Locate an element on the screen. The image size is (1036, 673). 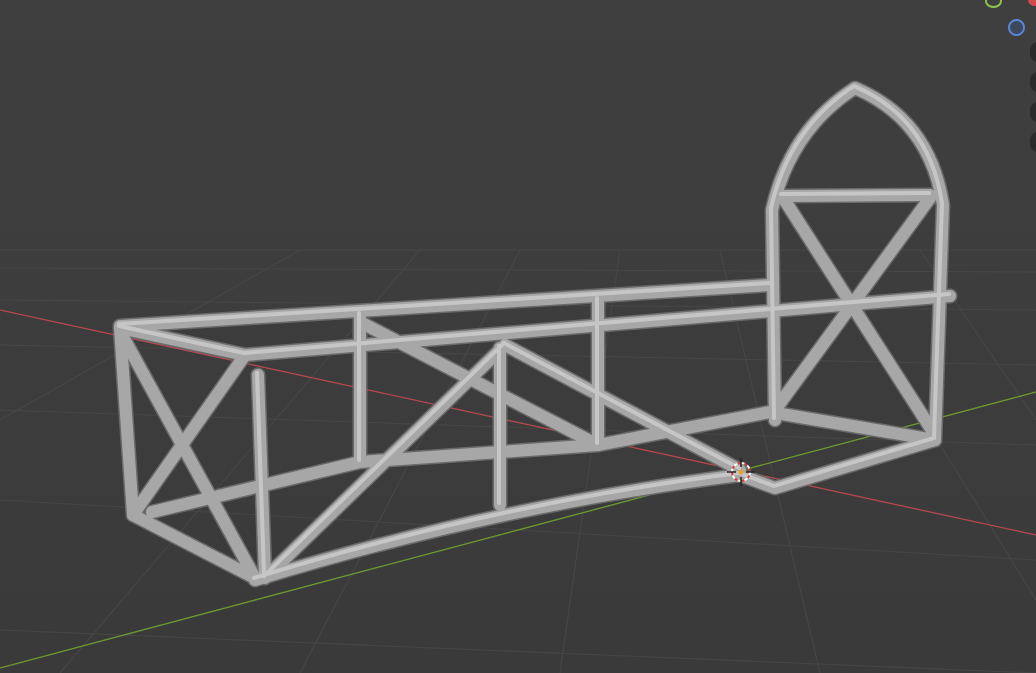
grid-view-icon is located at coordinates (1033, 142).